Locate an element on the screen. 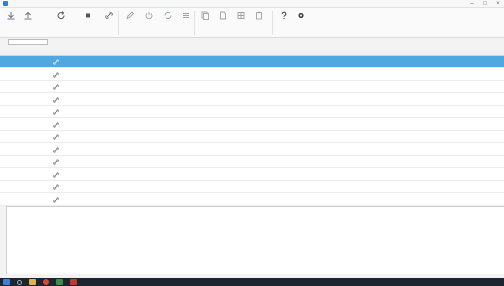  search-input is located at coordinates (28, 42).